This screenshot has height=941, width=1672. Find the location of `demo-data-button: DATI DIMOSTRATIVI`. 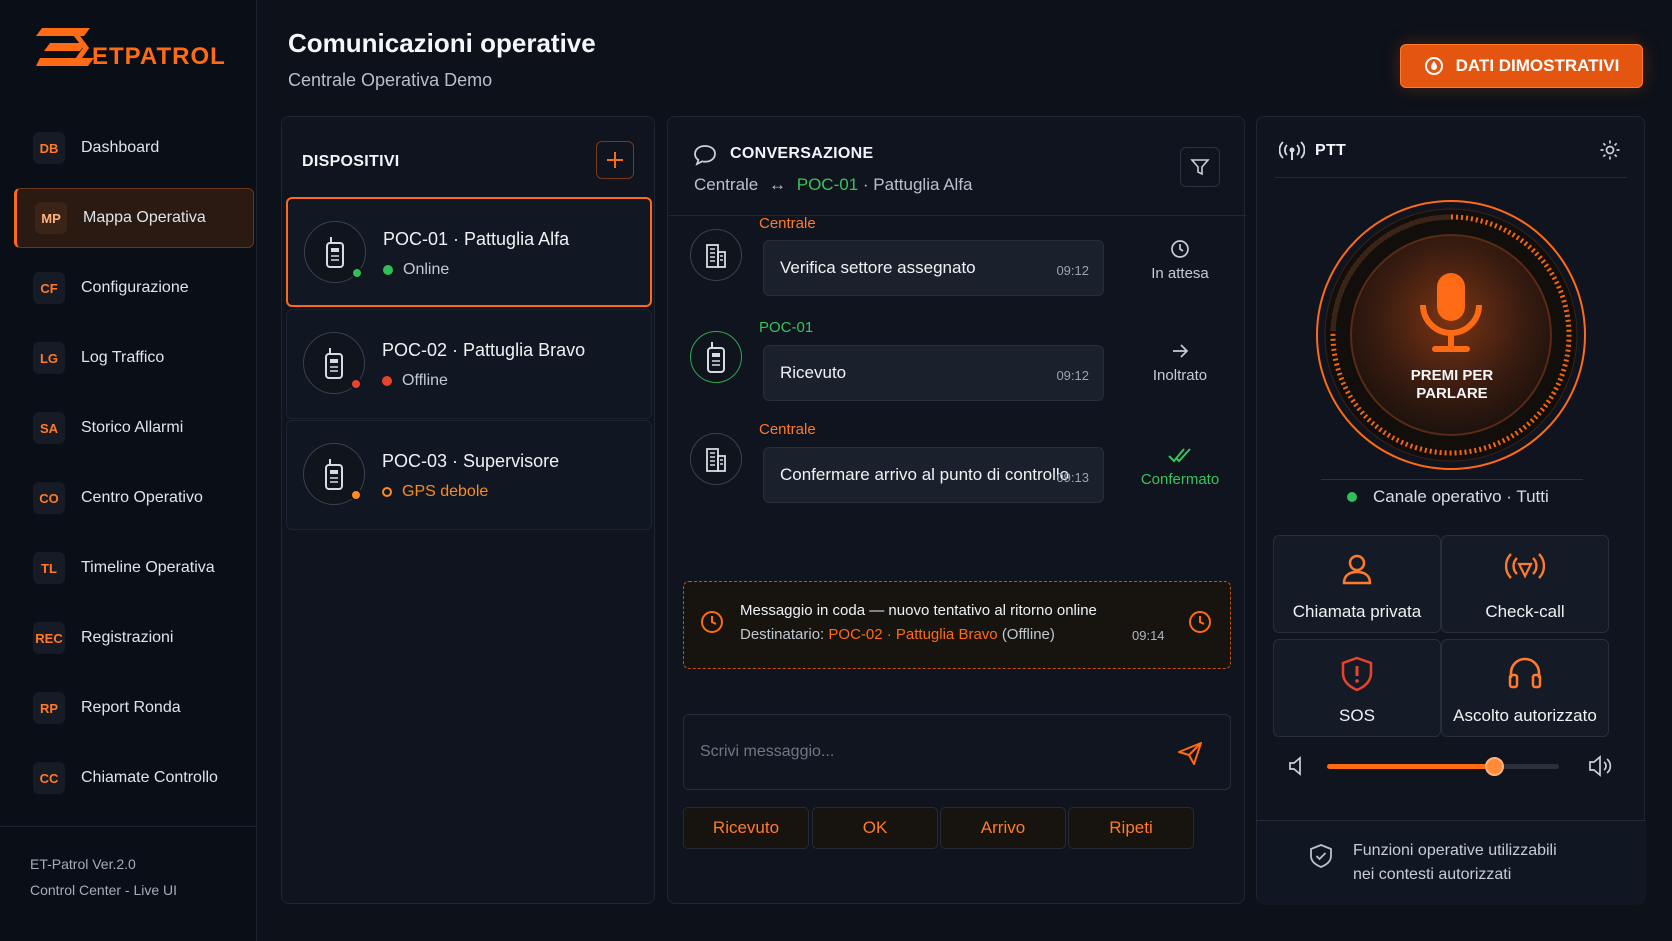

demo-data-button: DATI DIMOSTRATIVI is located at coordinates (1521, 66).